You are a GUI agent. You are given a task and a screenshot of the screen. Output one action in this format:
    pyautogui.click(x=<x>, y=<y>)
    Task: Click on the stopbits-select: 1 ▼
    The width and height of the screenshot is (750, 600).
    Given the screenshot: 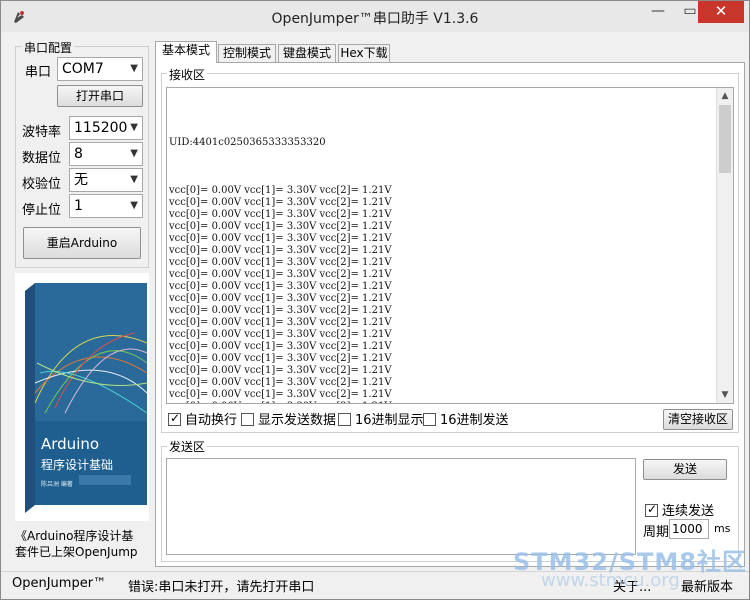 What is the action you would take?
    pyautogui.click(x=106, y=206)
    